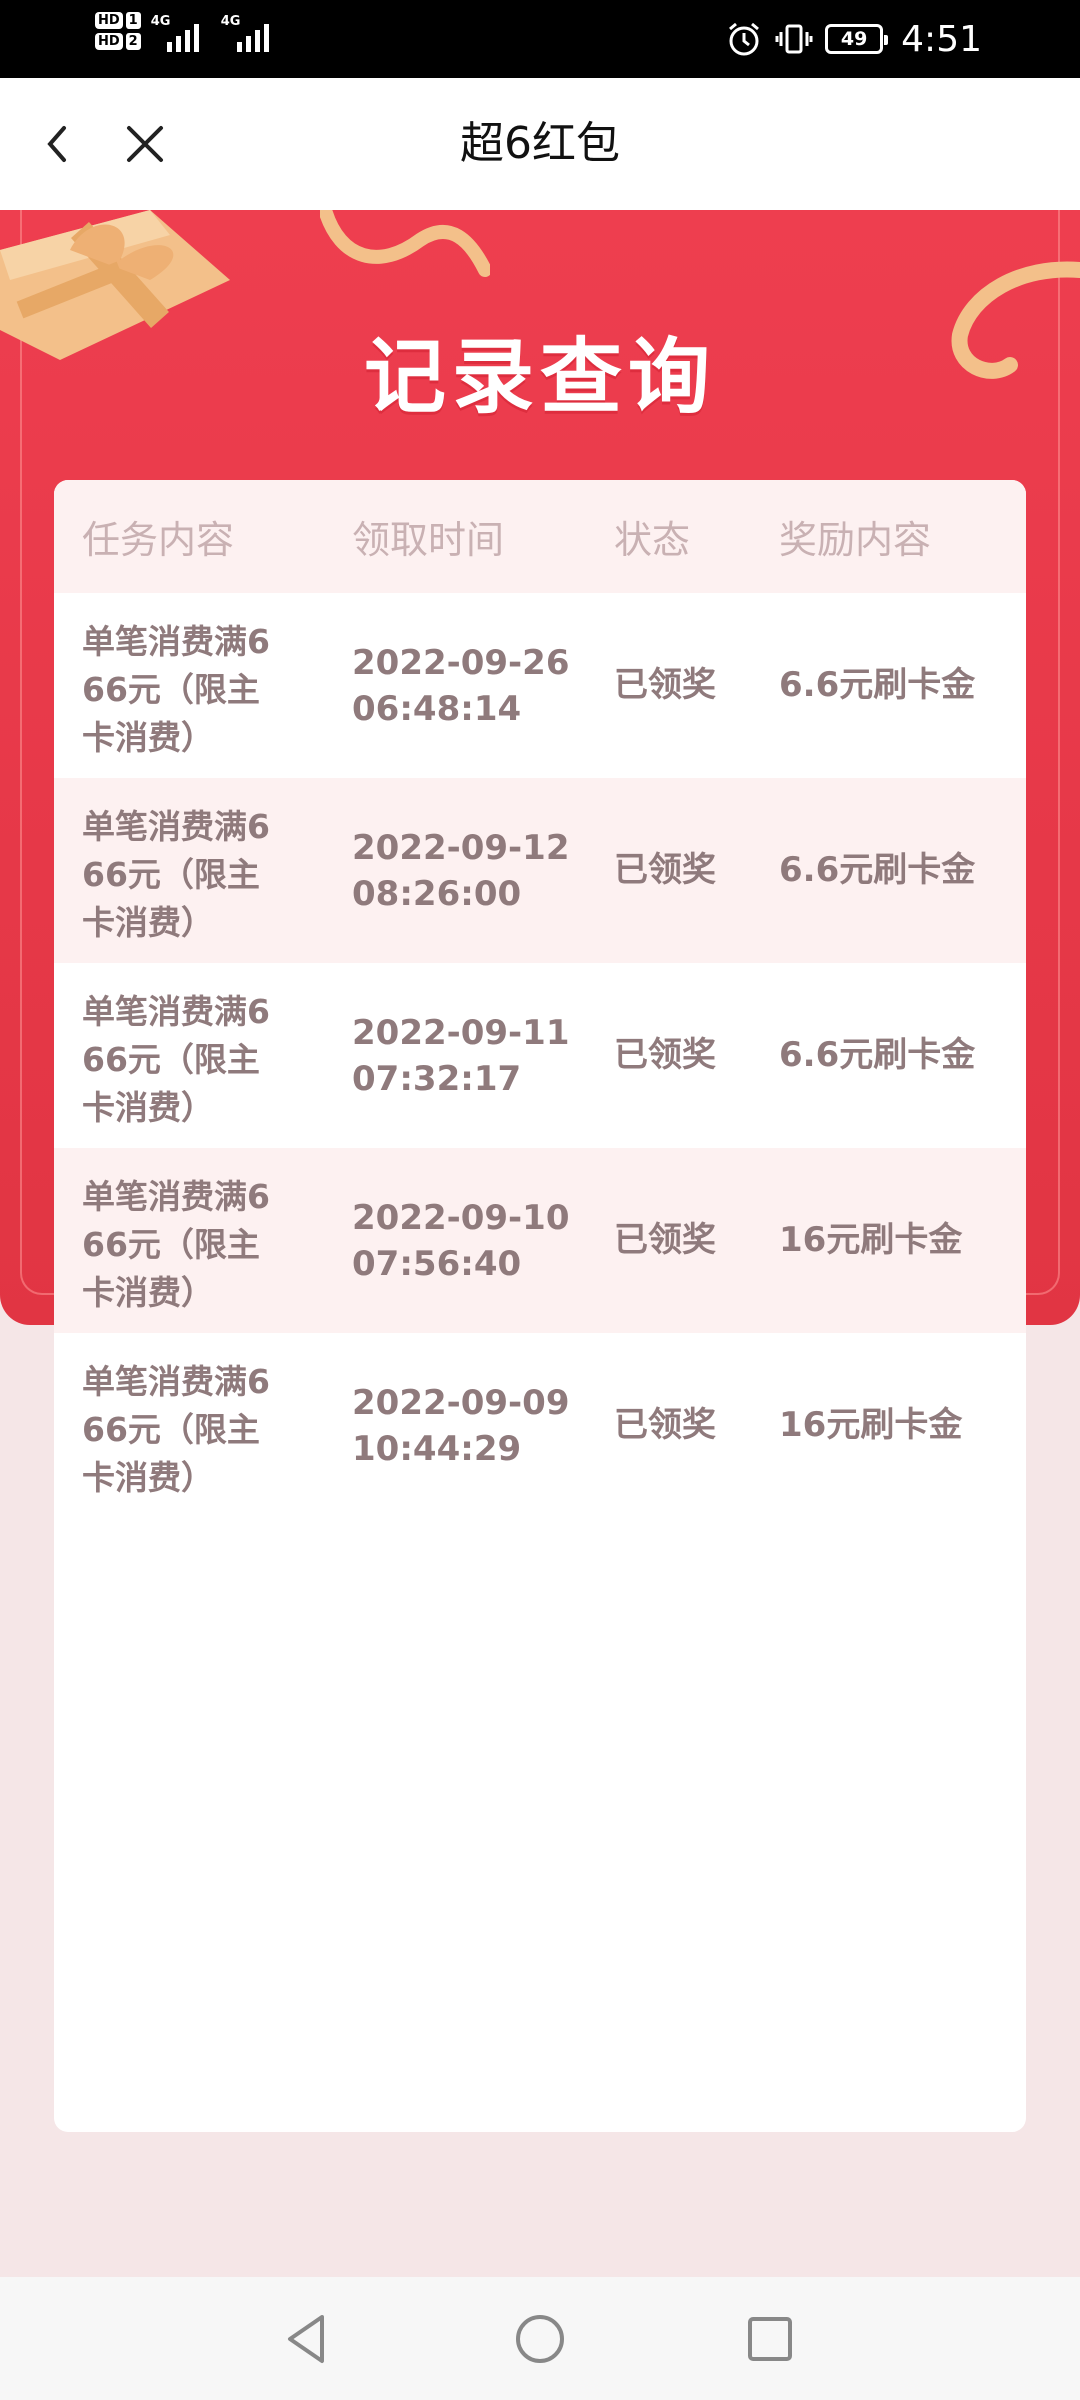 The height and width of the screenshot is (2400, 1080). Describe the element at coordinates (437, 1264) in the screenshot. I see `clock-text: 07:56:40` at that location.